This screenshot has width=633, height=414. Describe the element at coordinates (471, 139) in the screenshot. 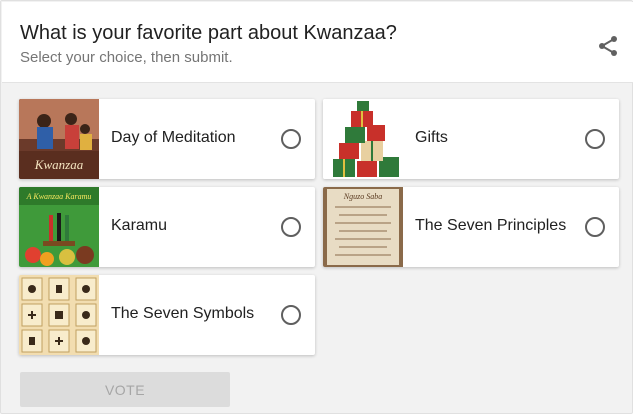

I see `option-gifts: Gifts` at that location.